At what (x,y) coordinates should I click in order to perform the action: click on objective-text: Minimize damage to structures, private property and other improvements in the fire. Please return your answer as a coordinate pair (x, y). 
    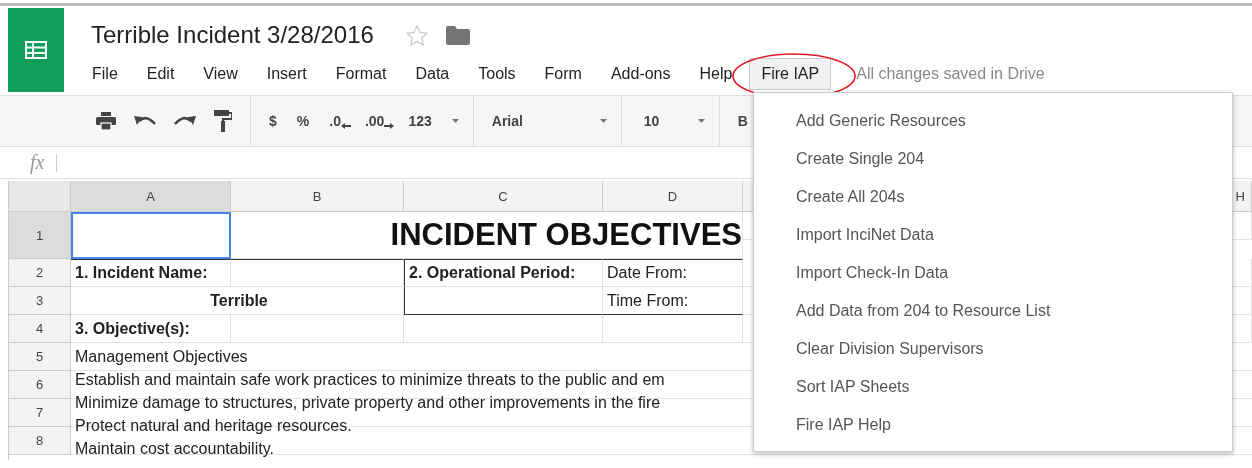
    Looking at the image, I should click on (368, 403).